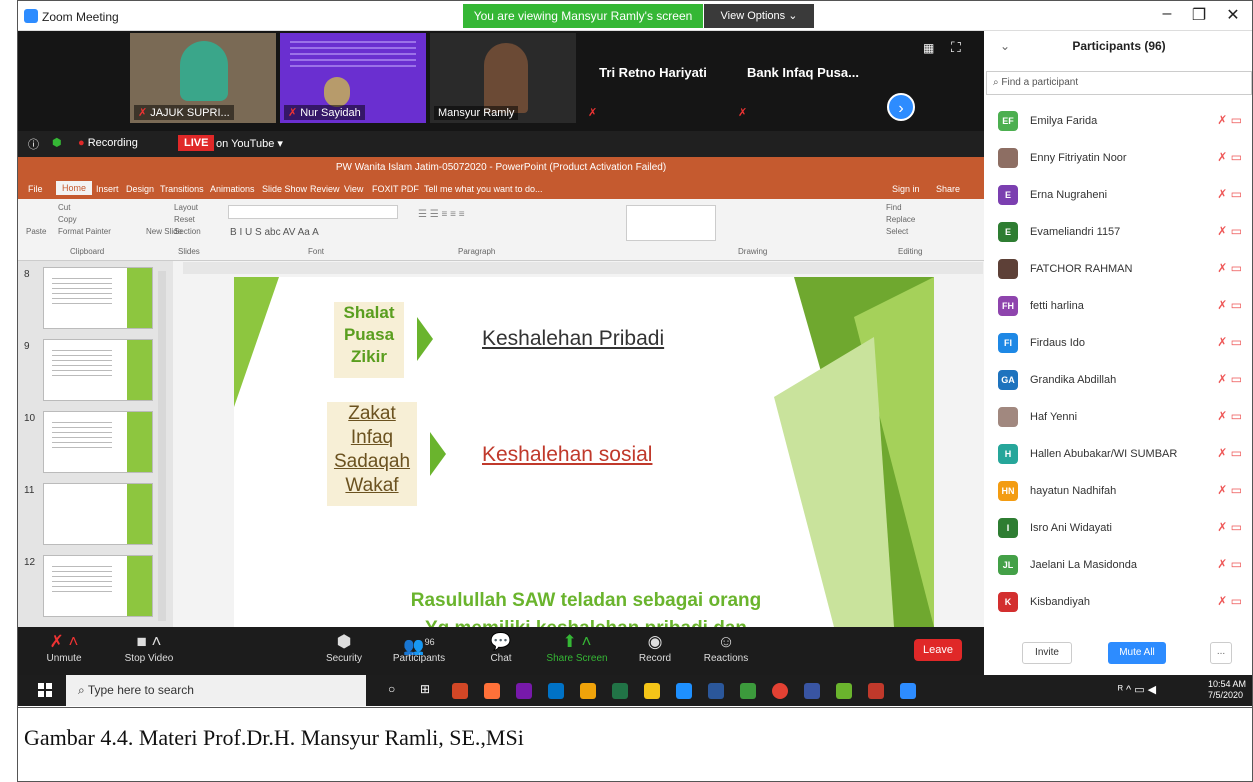 The height and width of the screenshot is (782, 1253). I want to click on system-tray-icons: ᴿ ^ ▭ ◀, so click(1137, 689).